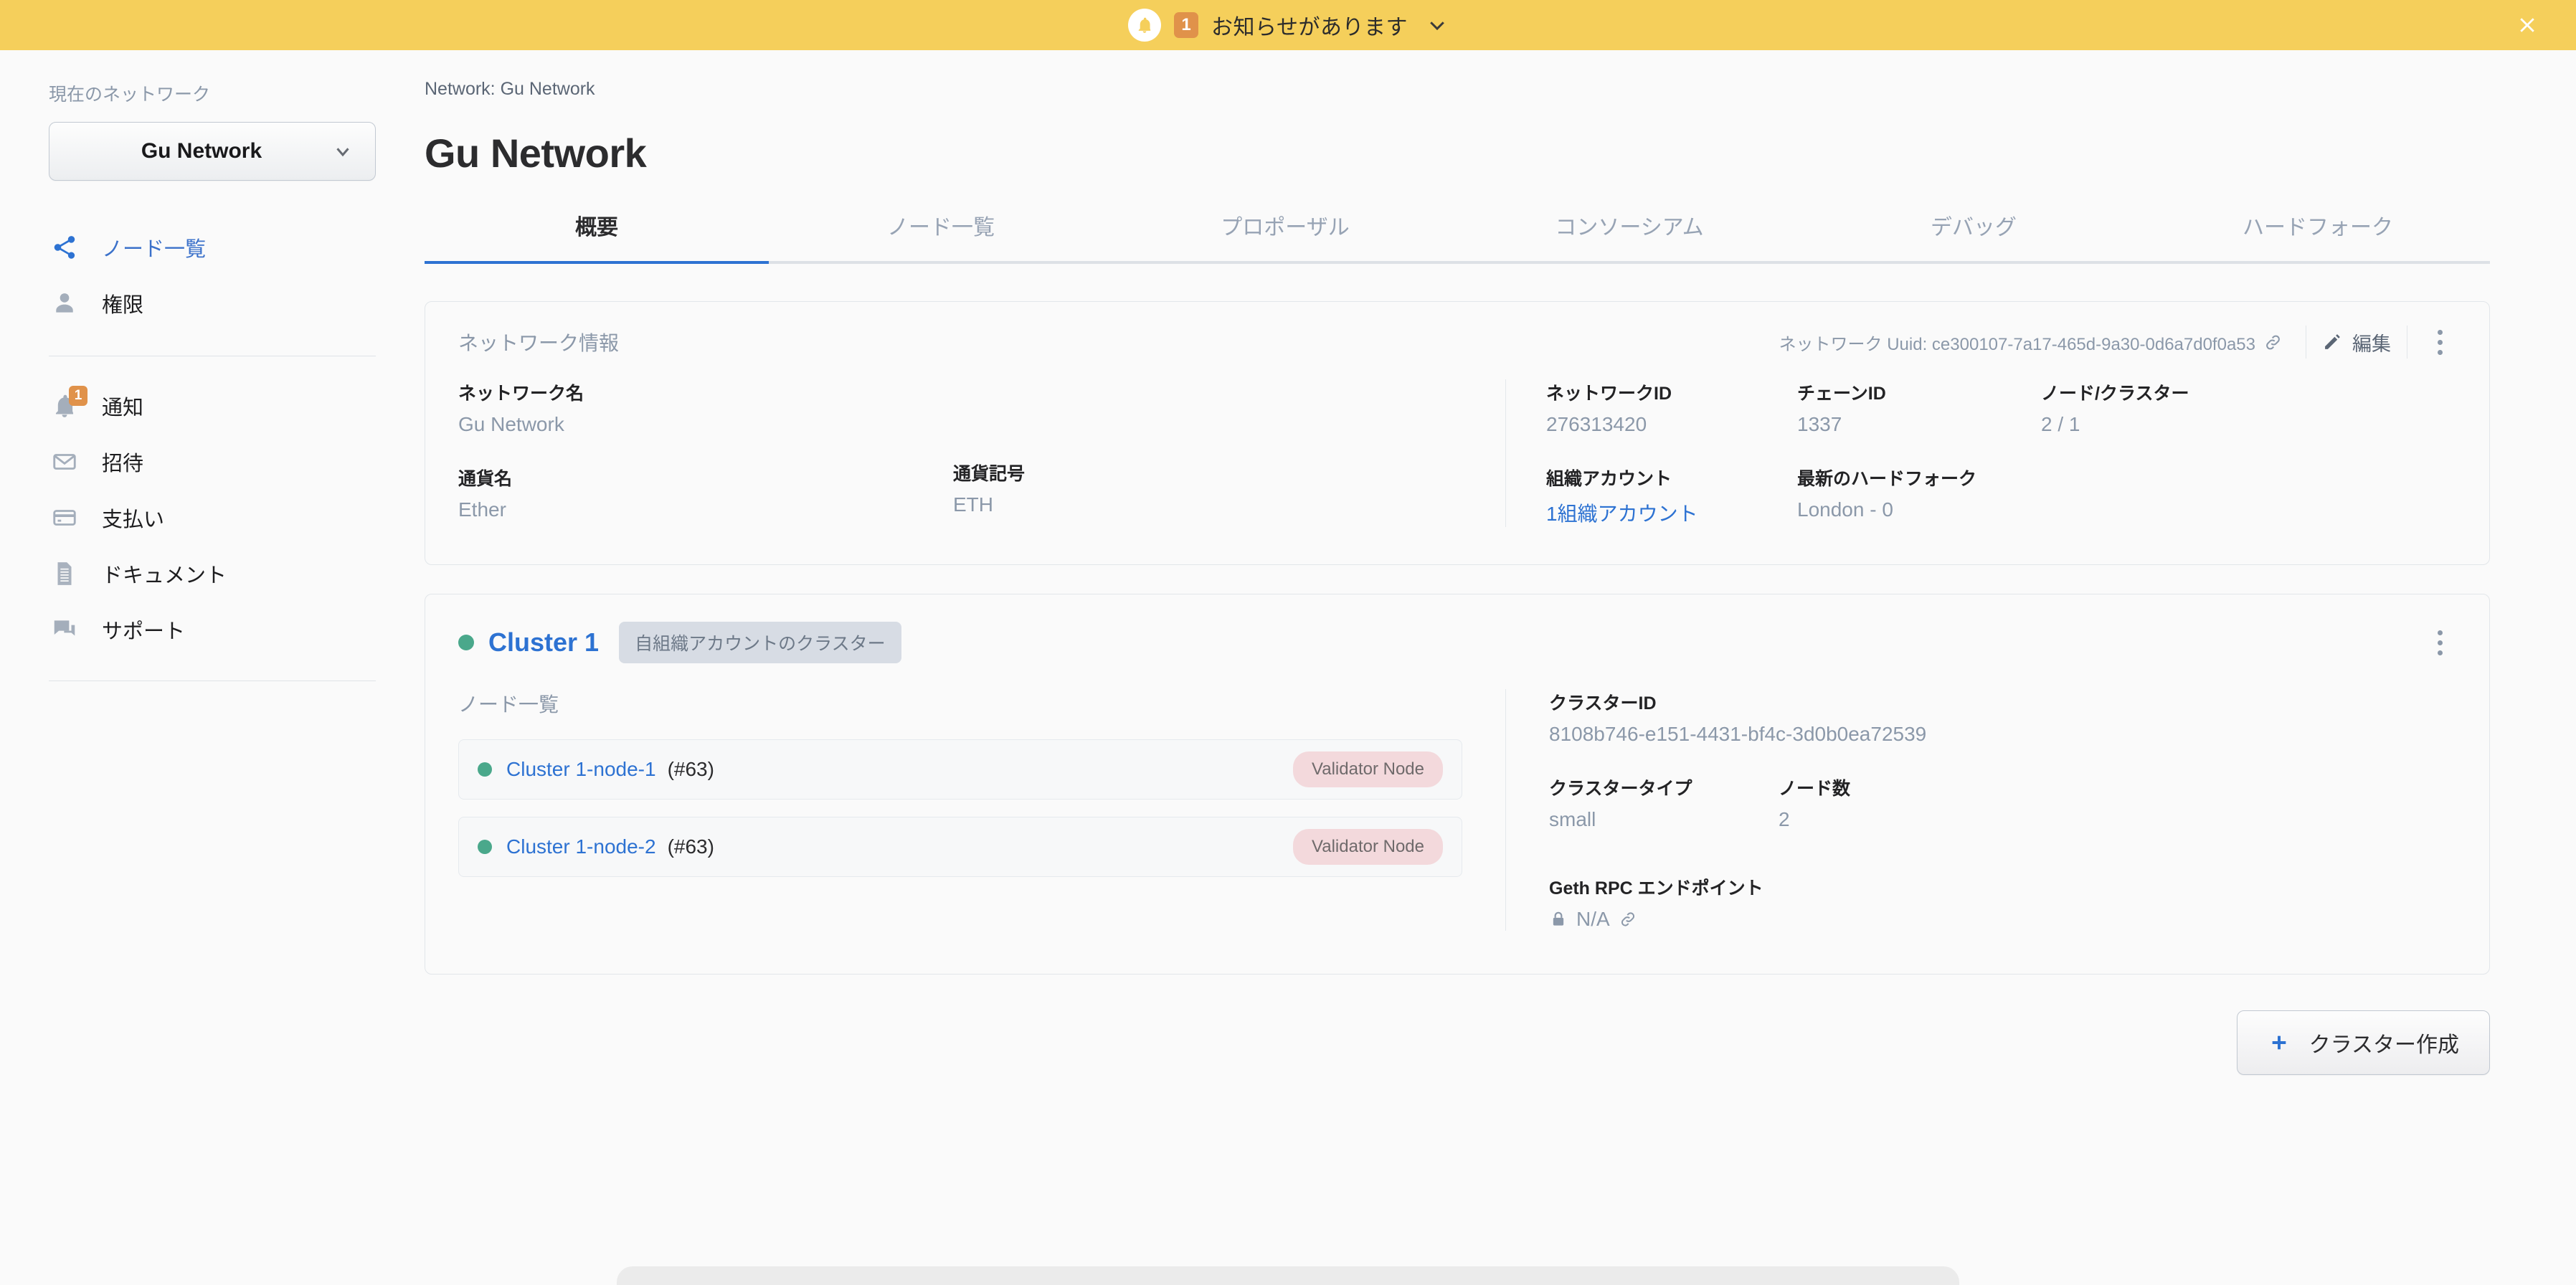 This screenshot has height=1285, width=2576. What do you see at coordinates (1919, 453) in the screenshot?
I see `network-info-column-4: チェーンID 1337 最新のハードフォーク London - 0` at bounding box center [1919, 453].